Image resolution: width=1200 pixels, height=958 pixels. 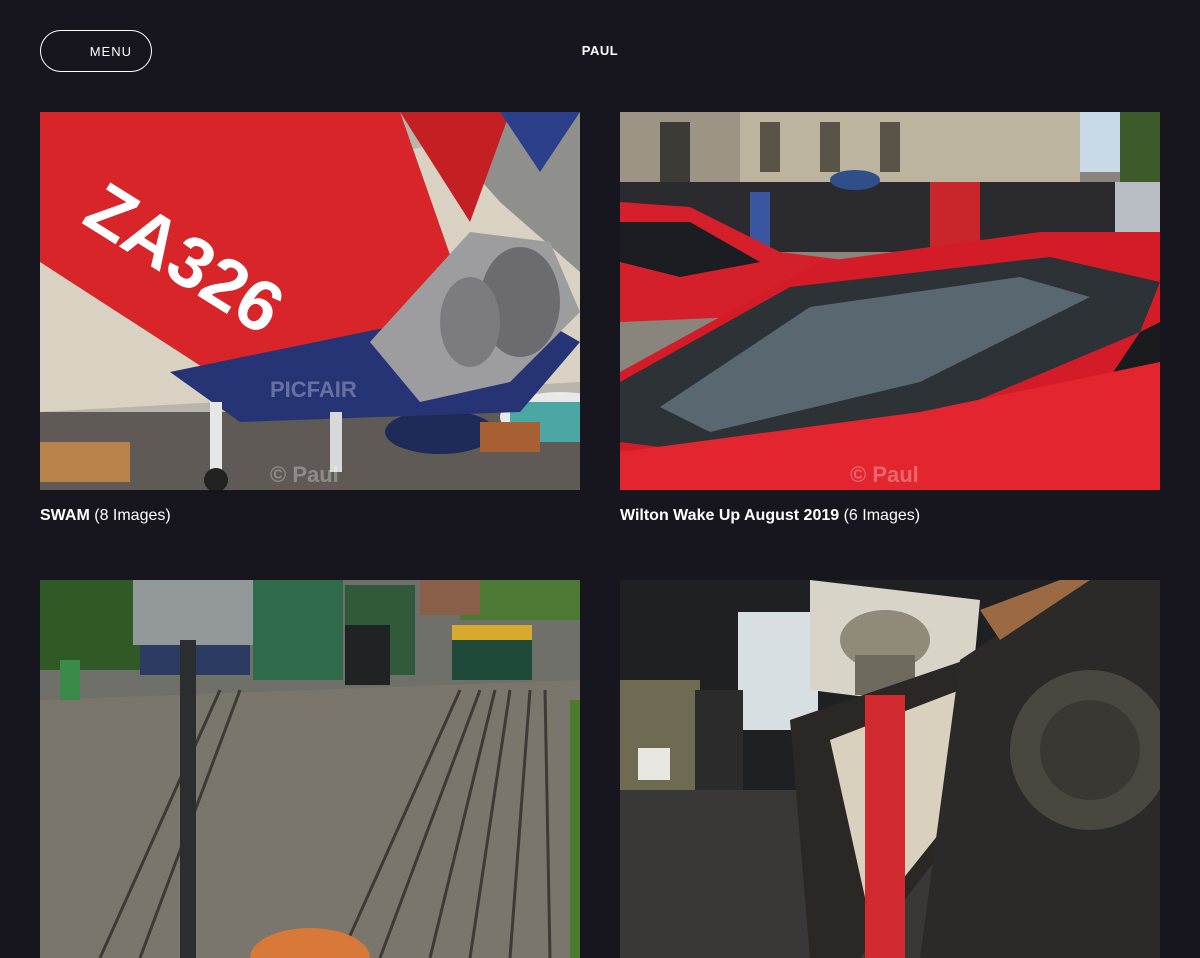 I want to click on site-title: PAUL, so click(x=600, y=50).